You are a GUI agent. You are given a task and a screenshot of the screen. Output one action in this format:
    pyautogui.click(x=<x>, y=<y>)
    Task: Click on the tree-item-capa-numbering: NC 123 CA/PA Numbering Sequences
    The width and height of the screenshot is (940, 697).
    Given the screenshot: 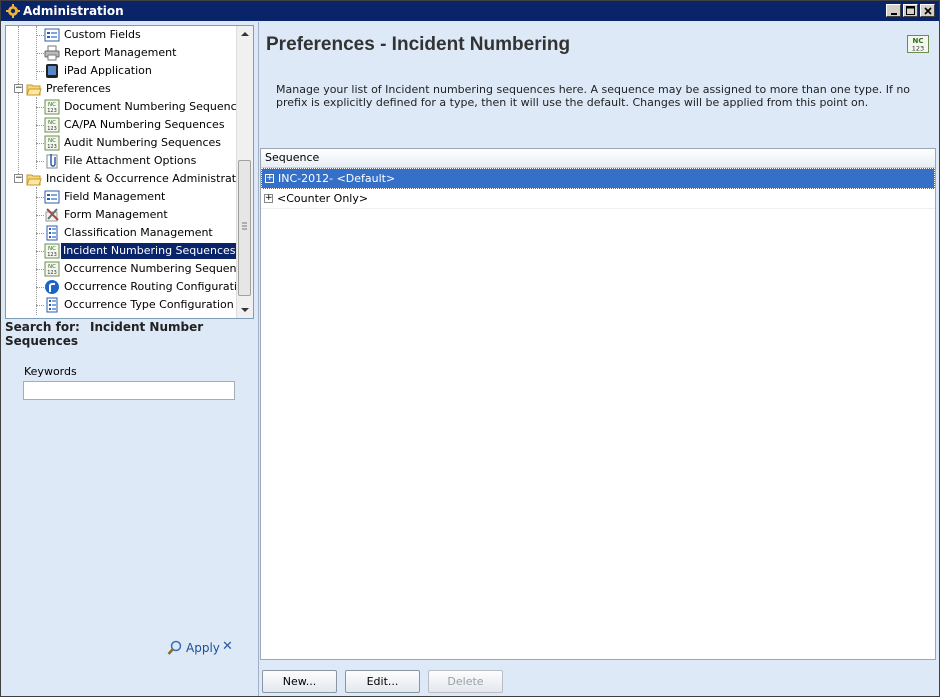 What is the action you would take?
    pyautogui.click(x=120, y=125)
    